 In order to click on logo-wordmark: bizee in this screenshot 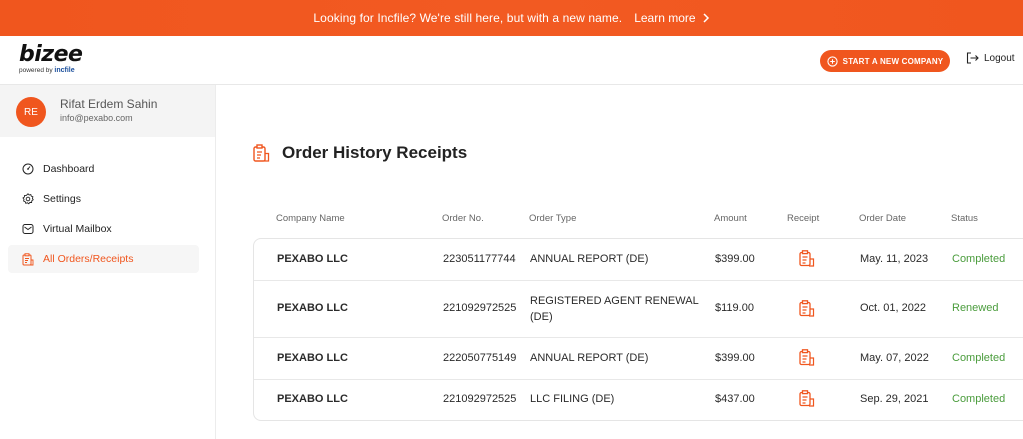, I will do `click(51, 54)`.